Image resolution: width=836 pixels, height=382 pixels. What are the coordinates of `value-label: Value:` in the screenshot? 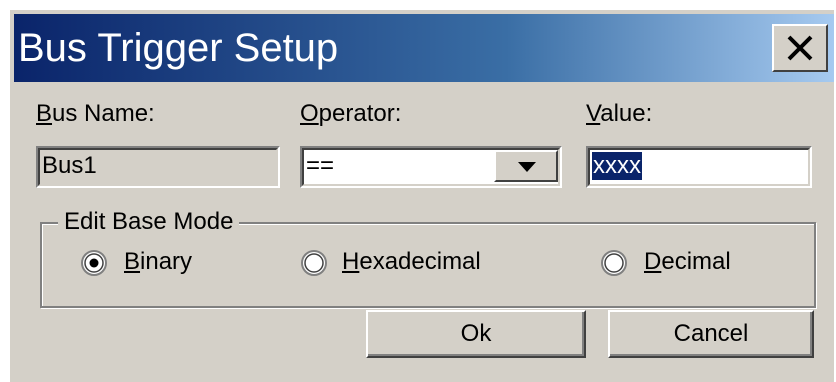 It's located at (619, 113).